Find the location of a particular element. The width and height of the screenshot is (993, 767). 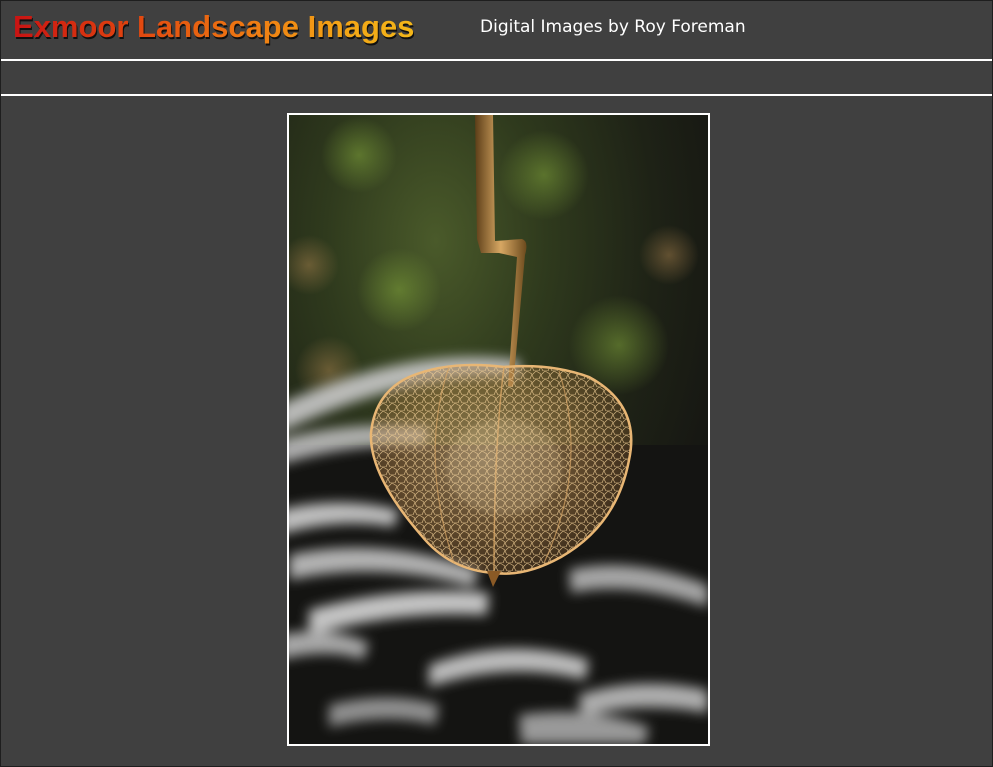

nav-bar is located at coordinates (496, 78).